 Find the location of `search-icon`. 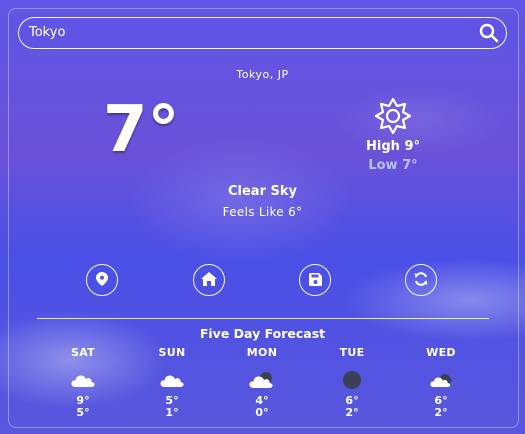

search-icon is located at coordinates (489, 33).